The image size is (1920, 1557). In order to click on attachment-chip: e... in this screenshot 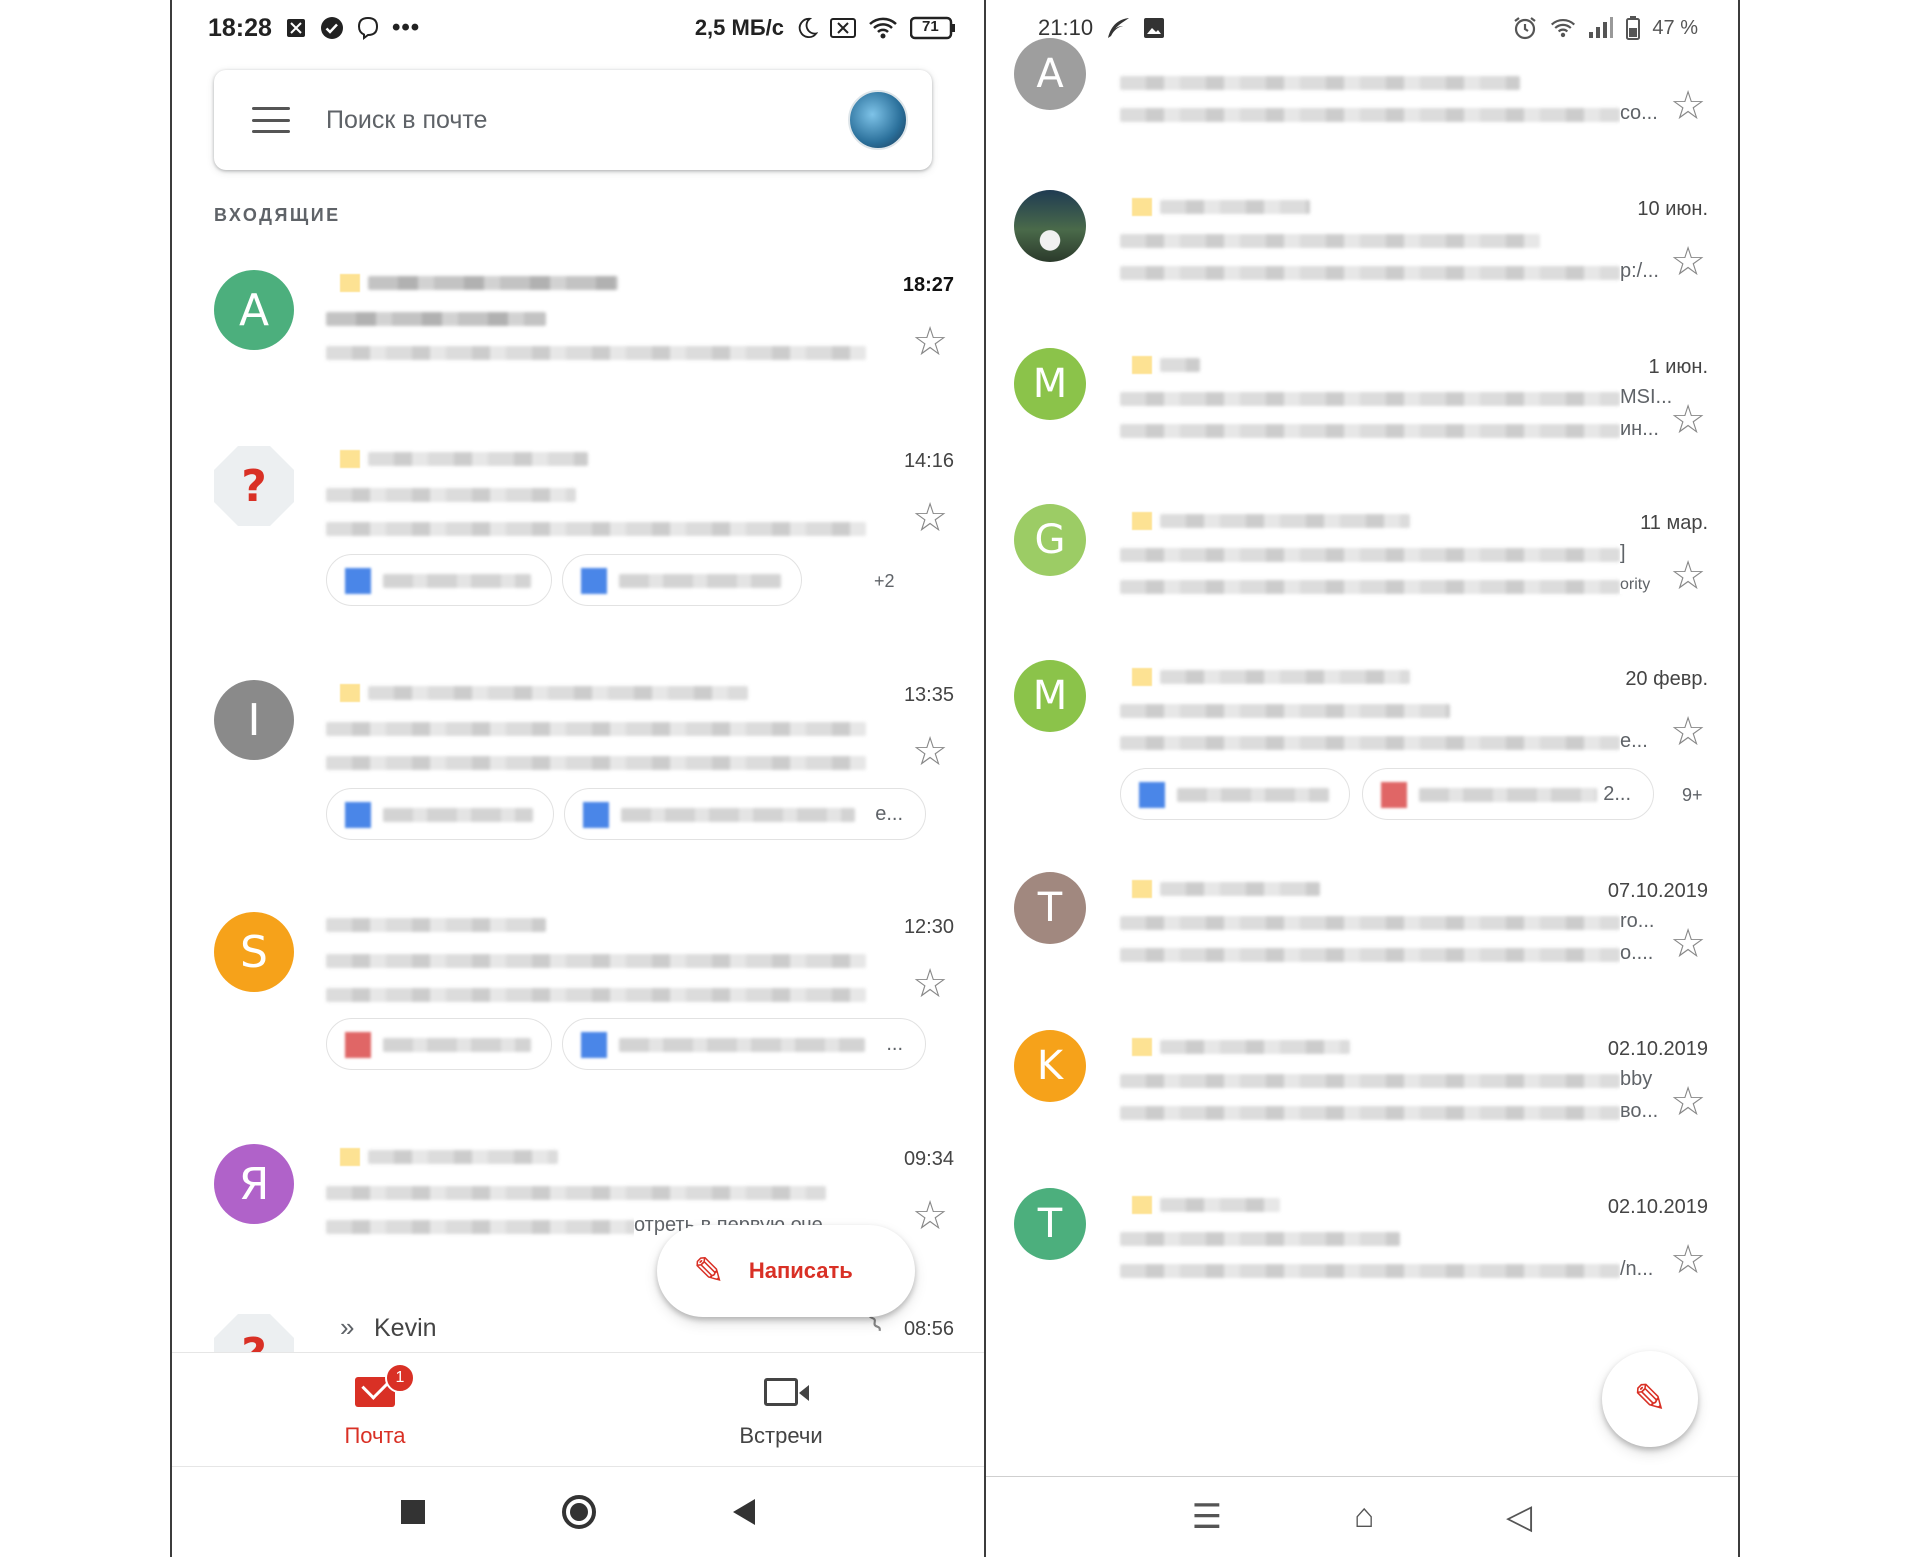, I will do `click(745, 814)`.